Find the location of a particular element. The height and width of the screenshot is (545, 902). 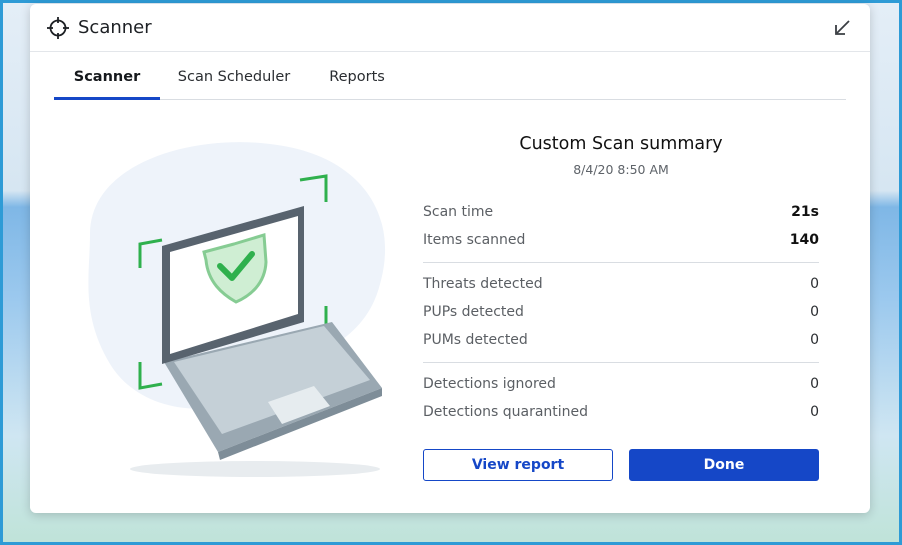

title-bar: Scanner is located at coordinates (450, 28).